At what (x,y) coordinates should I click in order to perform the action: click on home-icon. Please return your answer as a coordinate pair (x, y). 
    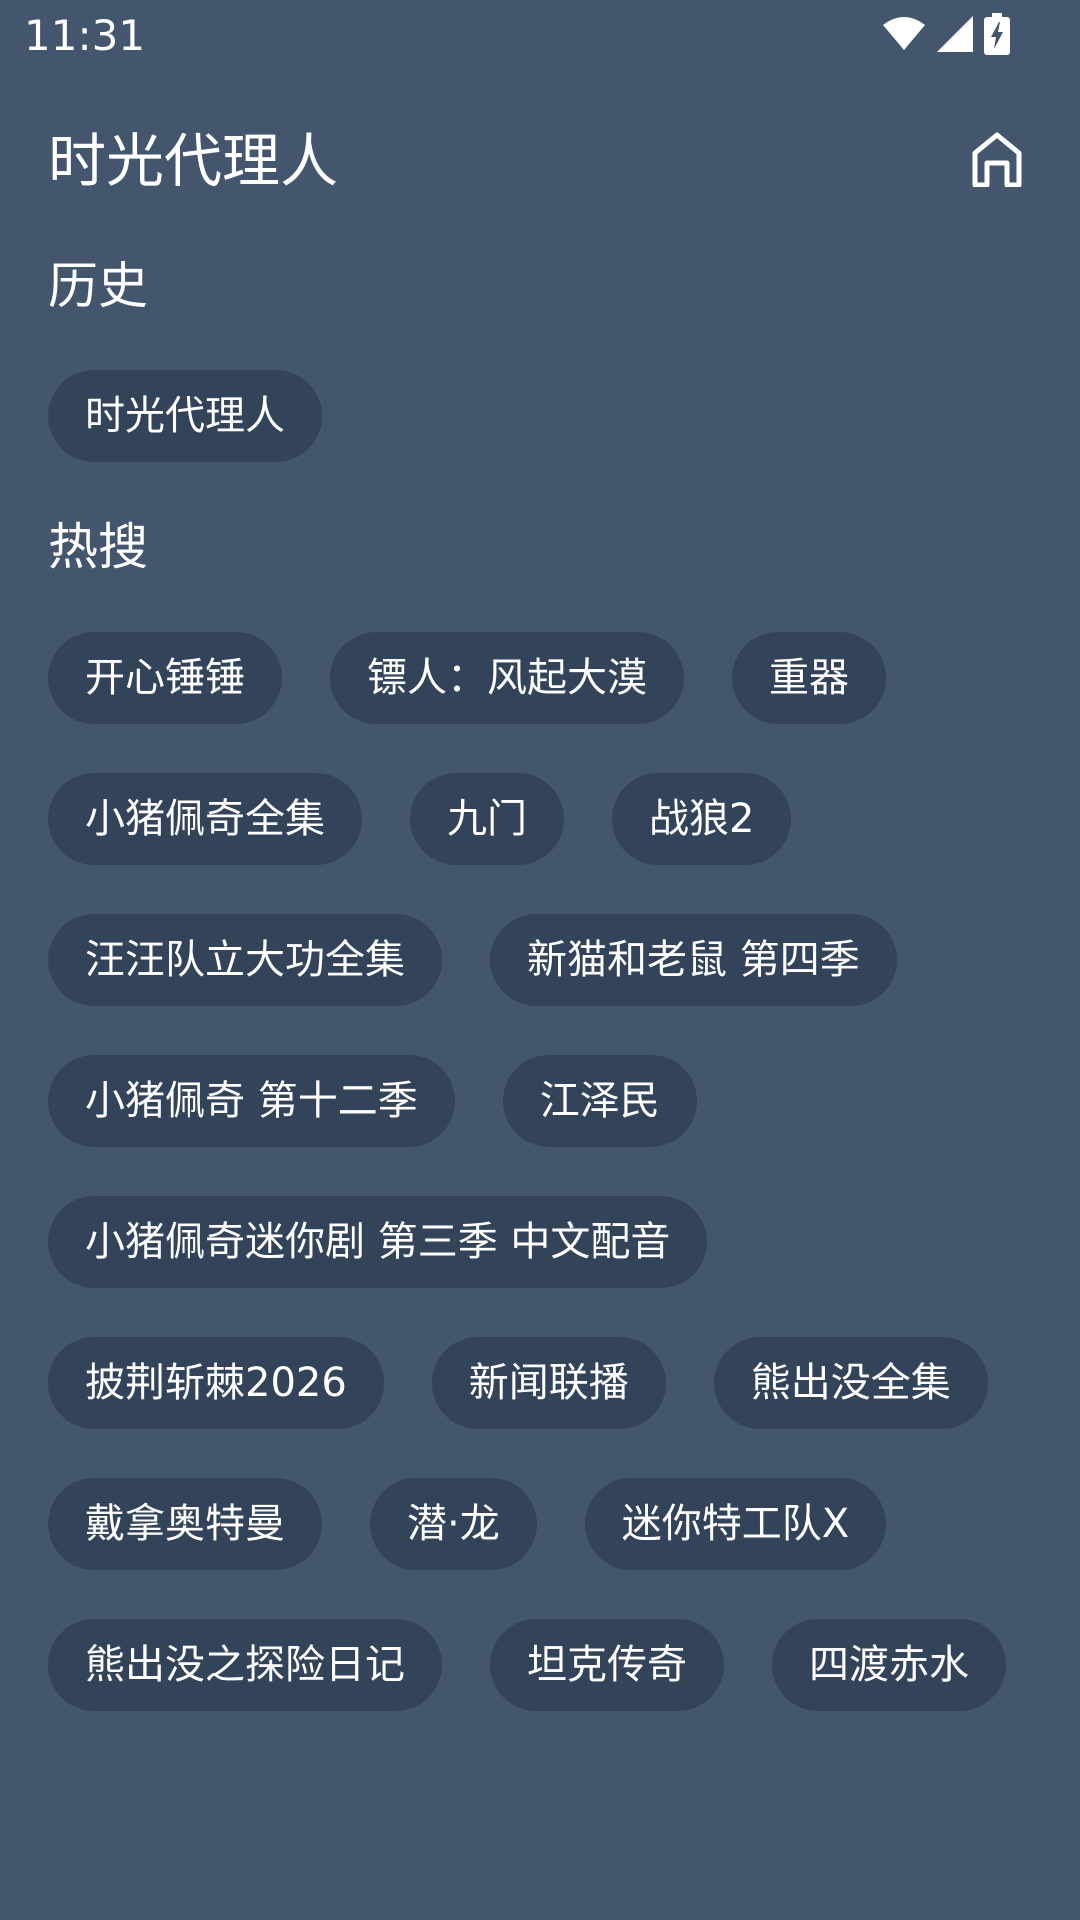
    Looking at the image, I should click on (997, 161).